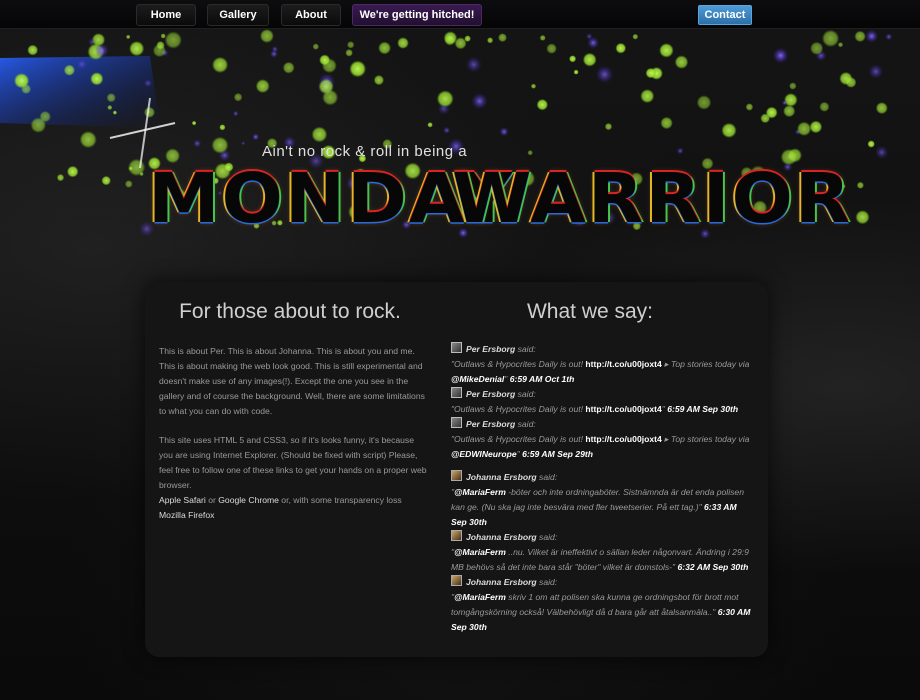 Image resolution: width=920 pixels, height=700 pixels. I want to click on tweet-time: 6:59 AM Sep 29th, so click(557, 454).